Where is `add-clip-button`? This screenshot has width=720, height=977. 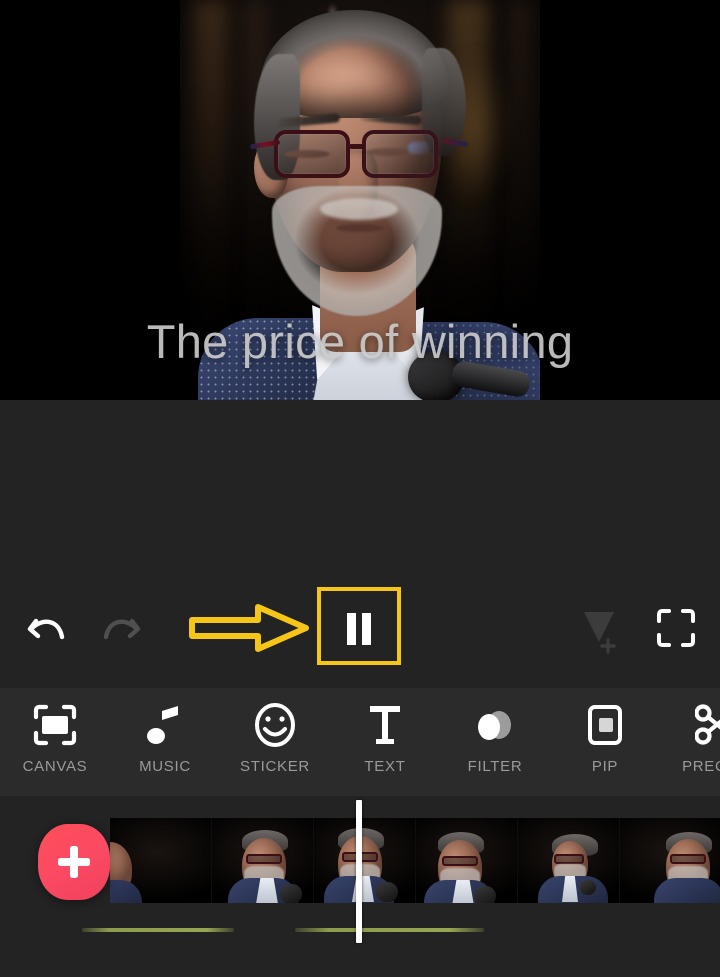 add-clip-button is located at coordinates (74, 862).